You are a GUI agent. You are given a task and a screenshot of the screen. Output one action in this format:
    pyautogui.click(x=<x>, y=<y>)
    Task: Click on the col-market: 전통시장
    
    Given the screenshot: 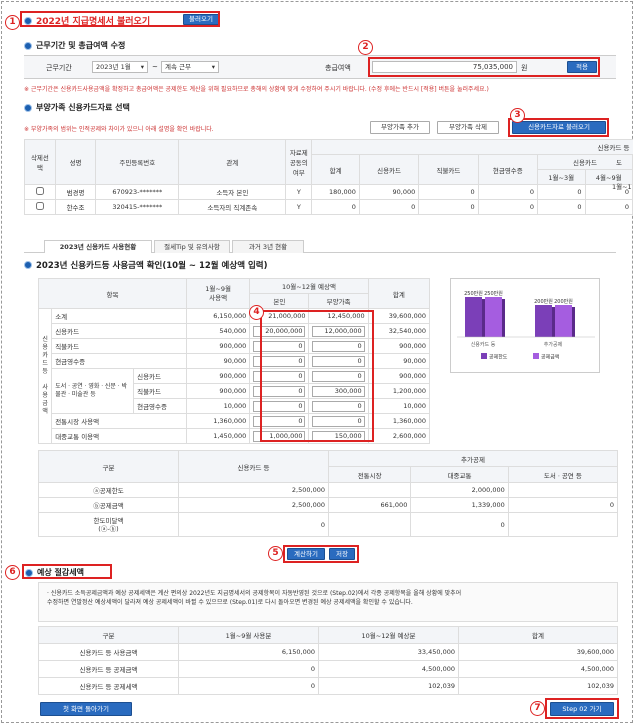 What is the action you would take?
    pyautogui.click(x=369, y=474)
    